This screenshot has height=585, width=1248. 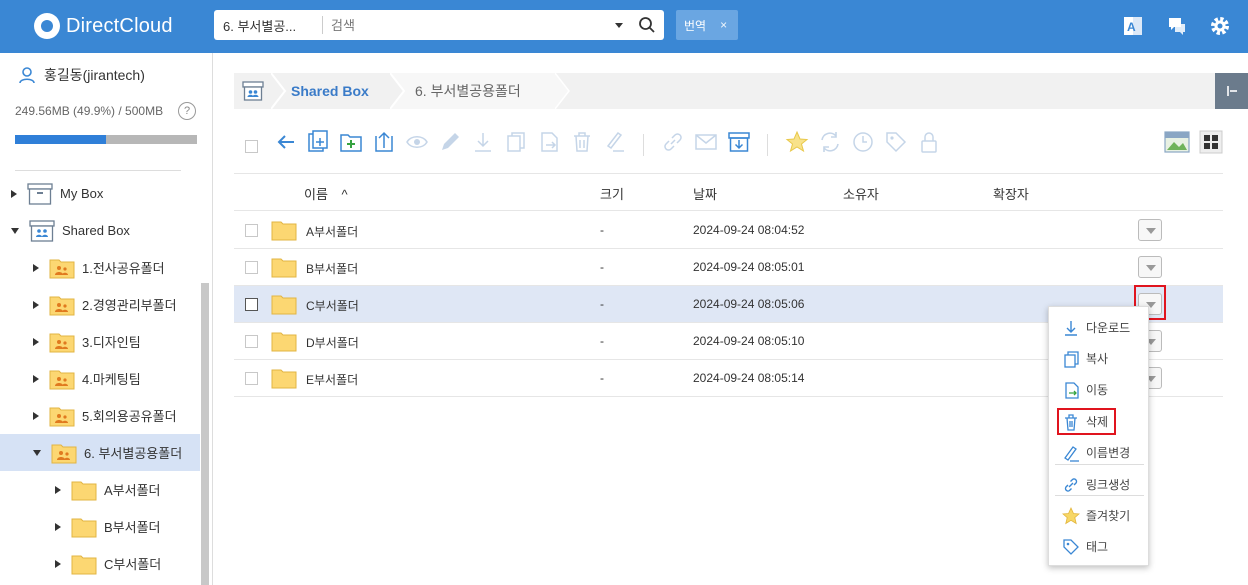 I want to click on settings-gear-icon, so click(x=1220, y=26).